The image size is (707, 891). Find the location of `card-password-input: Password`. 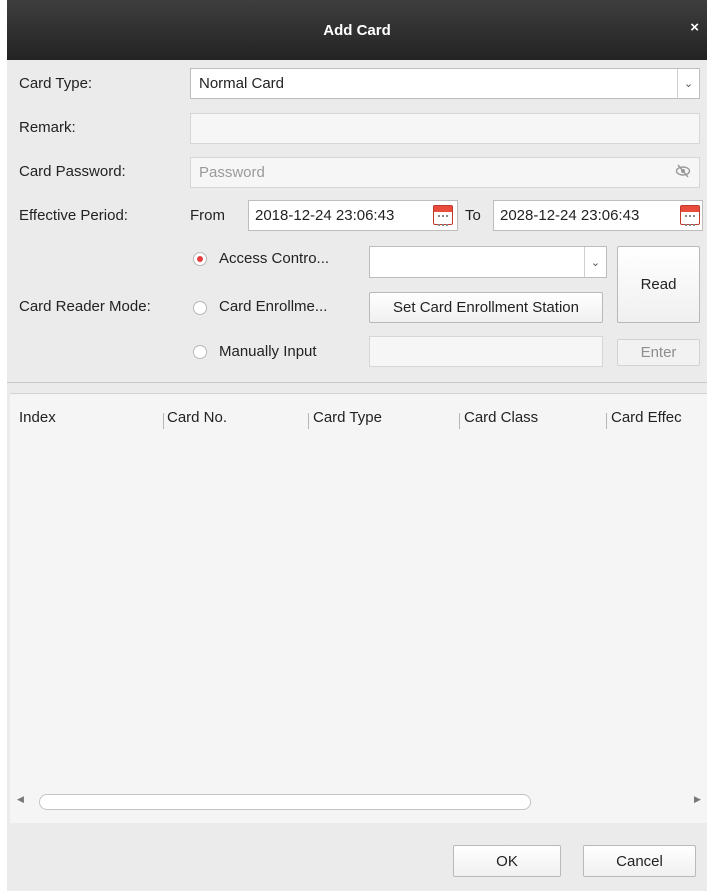

card-password-input: Password is located at coordinates (445, 172).